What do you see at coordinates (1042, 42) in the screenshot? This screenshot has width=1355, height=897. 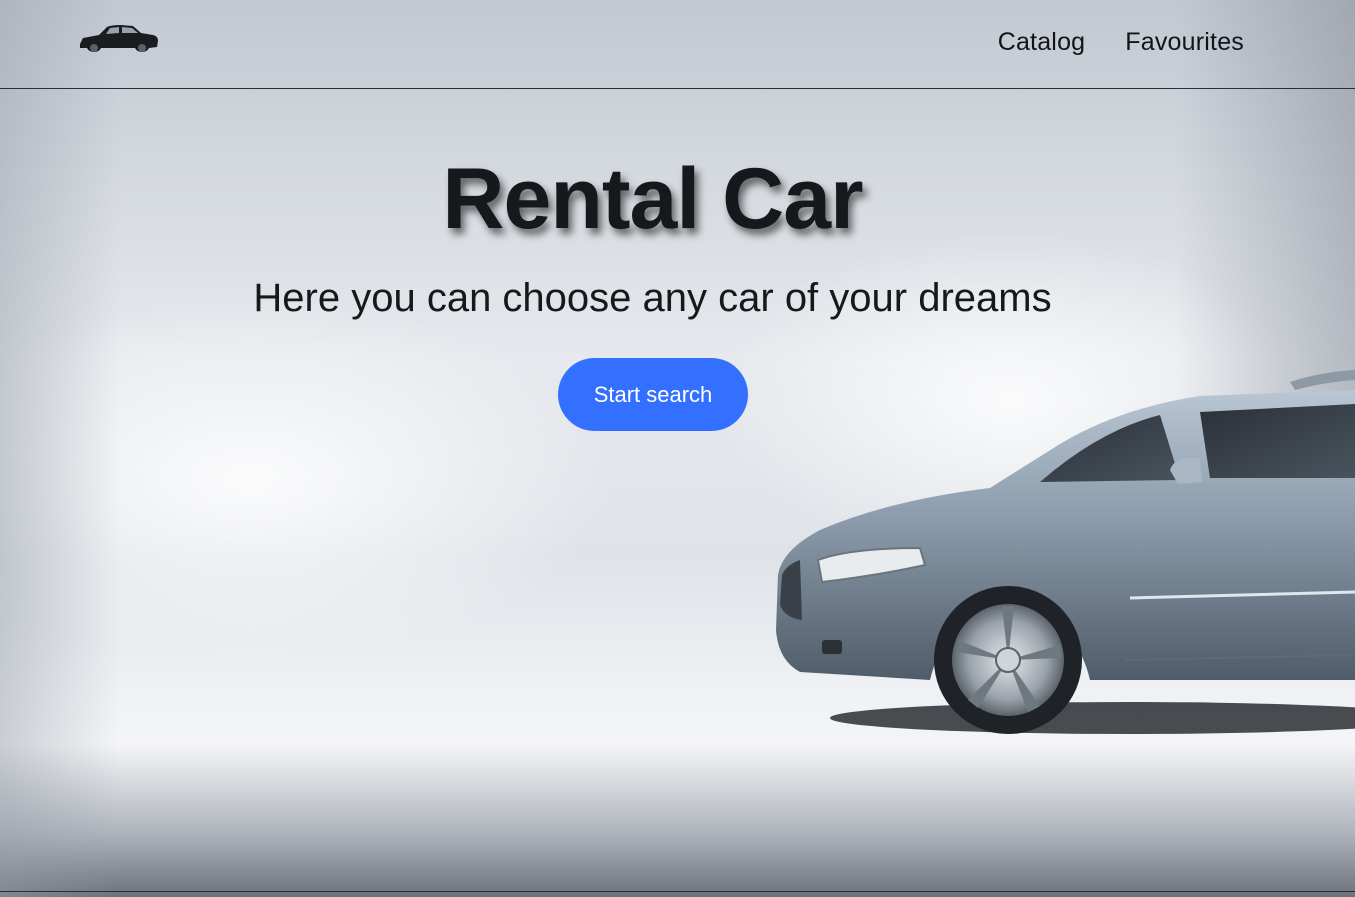 I see `nav-catalog-link: Catalog` at bounding box center [1042, 42].